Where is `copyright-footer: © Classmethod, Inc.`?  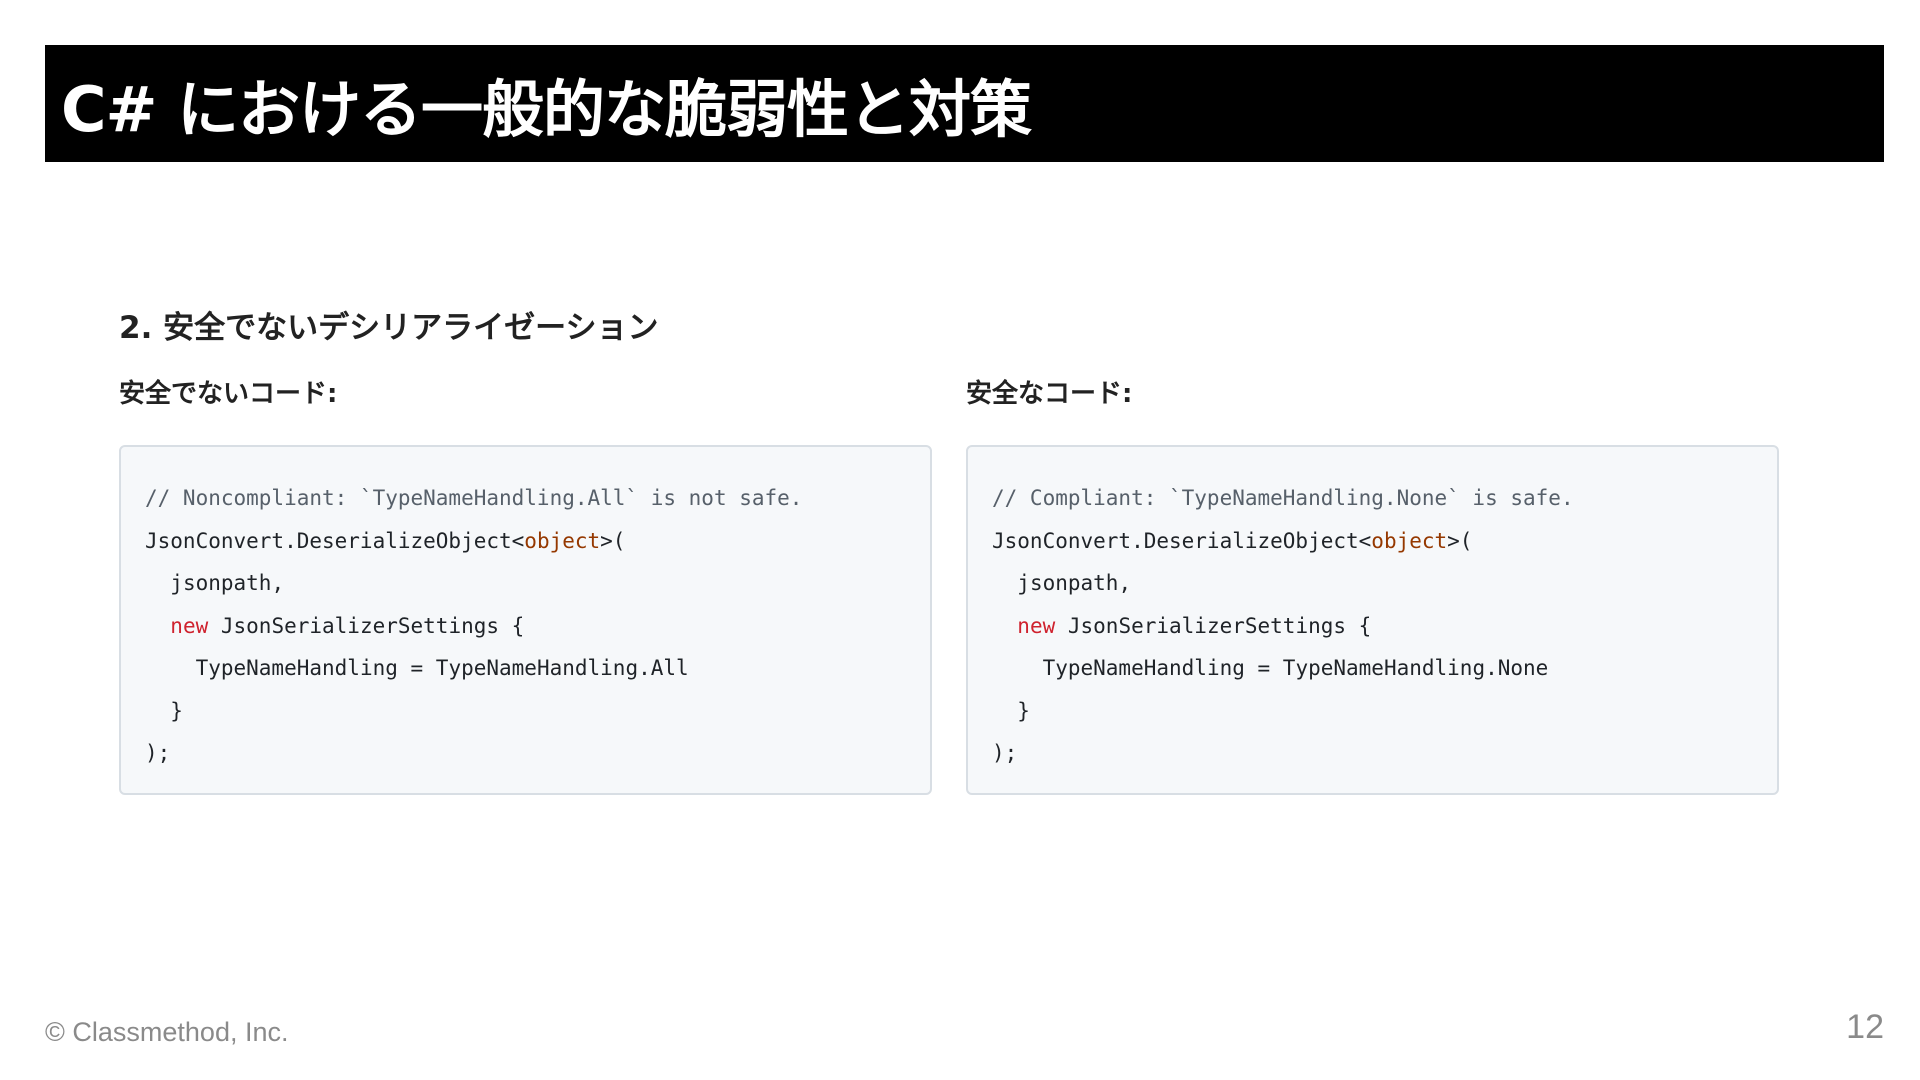
copyright-footer: © Classmethod, Inc. is located at coordinates (167, 1032).